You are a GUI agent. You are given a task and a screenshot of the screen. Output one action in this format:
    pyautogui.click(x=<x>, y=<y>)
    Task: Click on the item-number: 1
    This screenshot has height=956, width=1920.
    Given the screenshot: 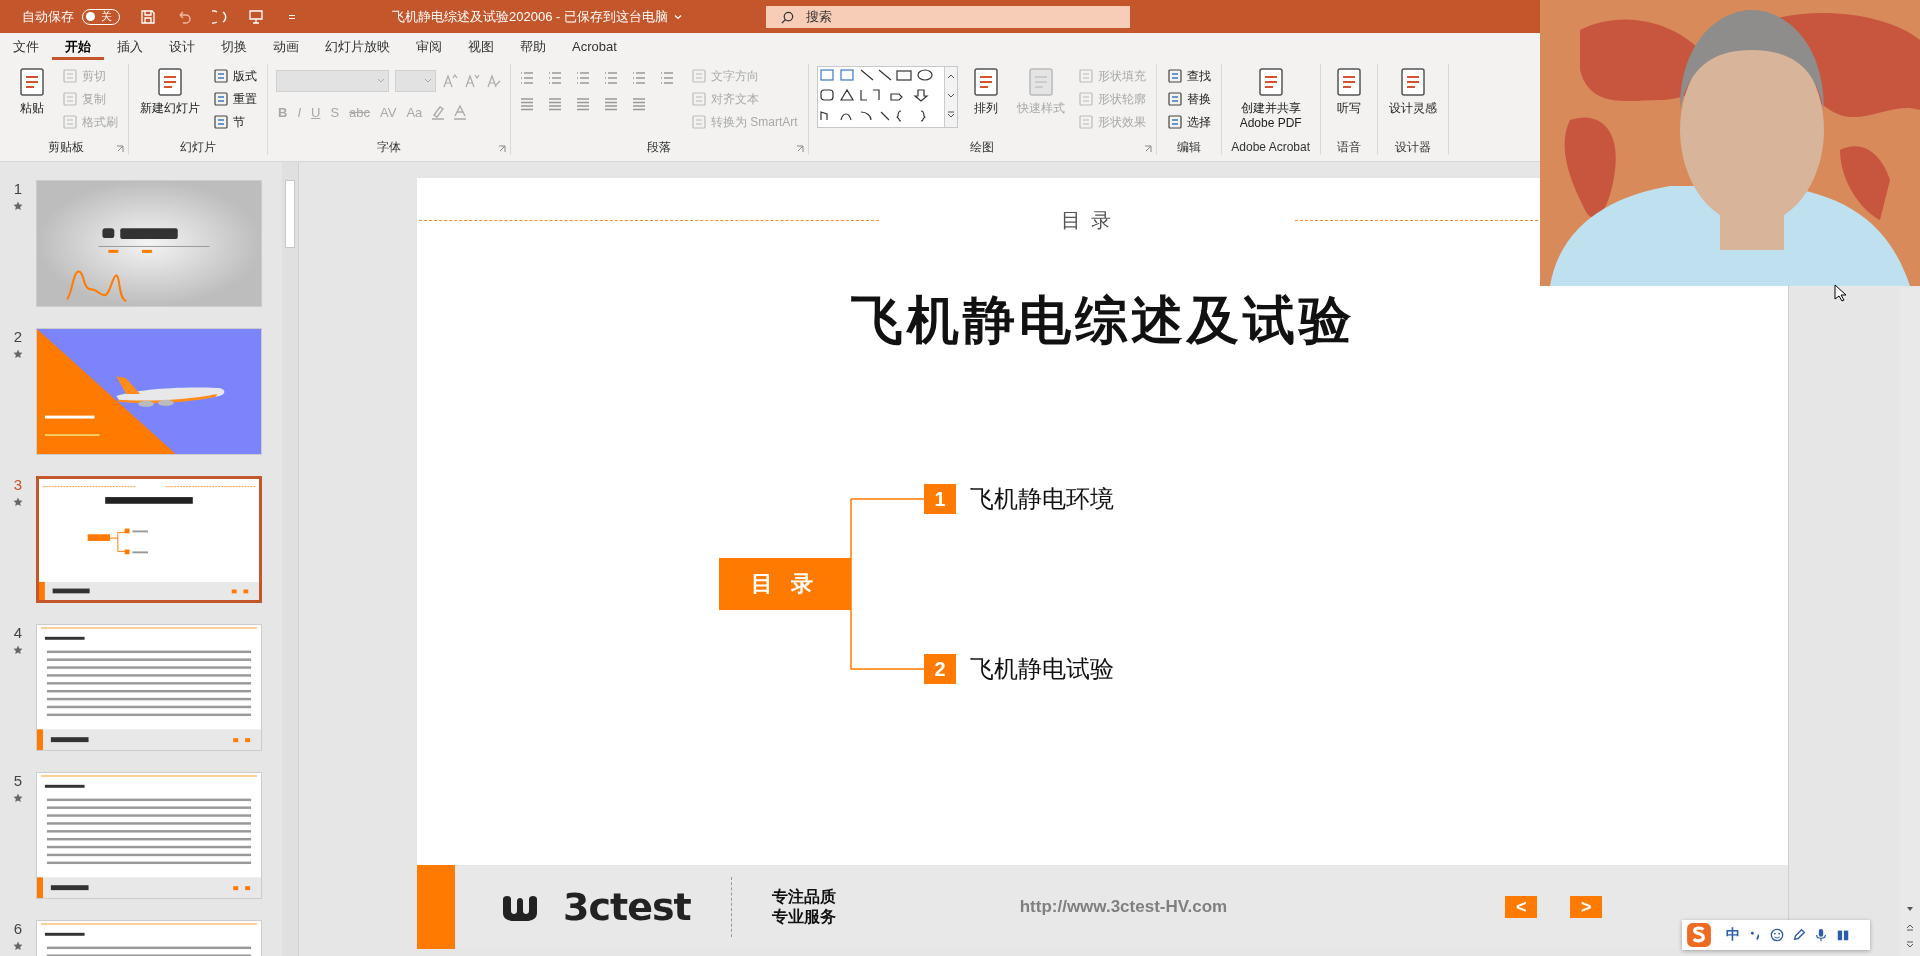 What is the action you would take?
    pyautogui.click(x=940, y=499)
    